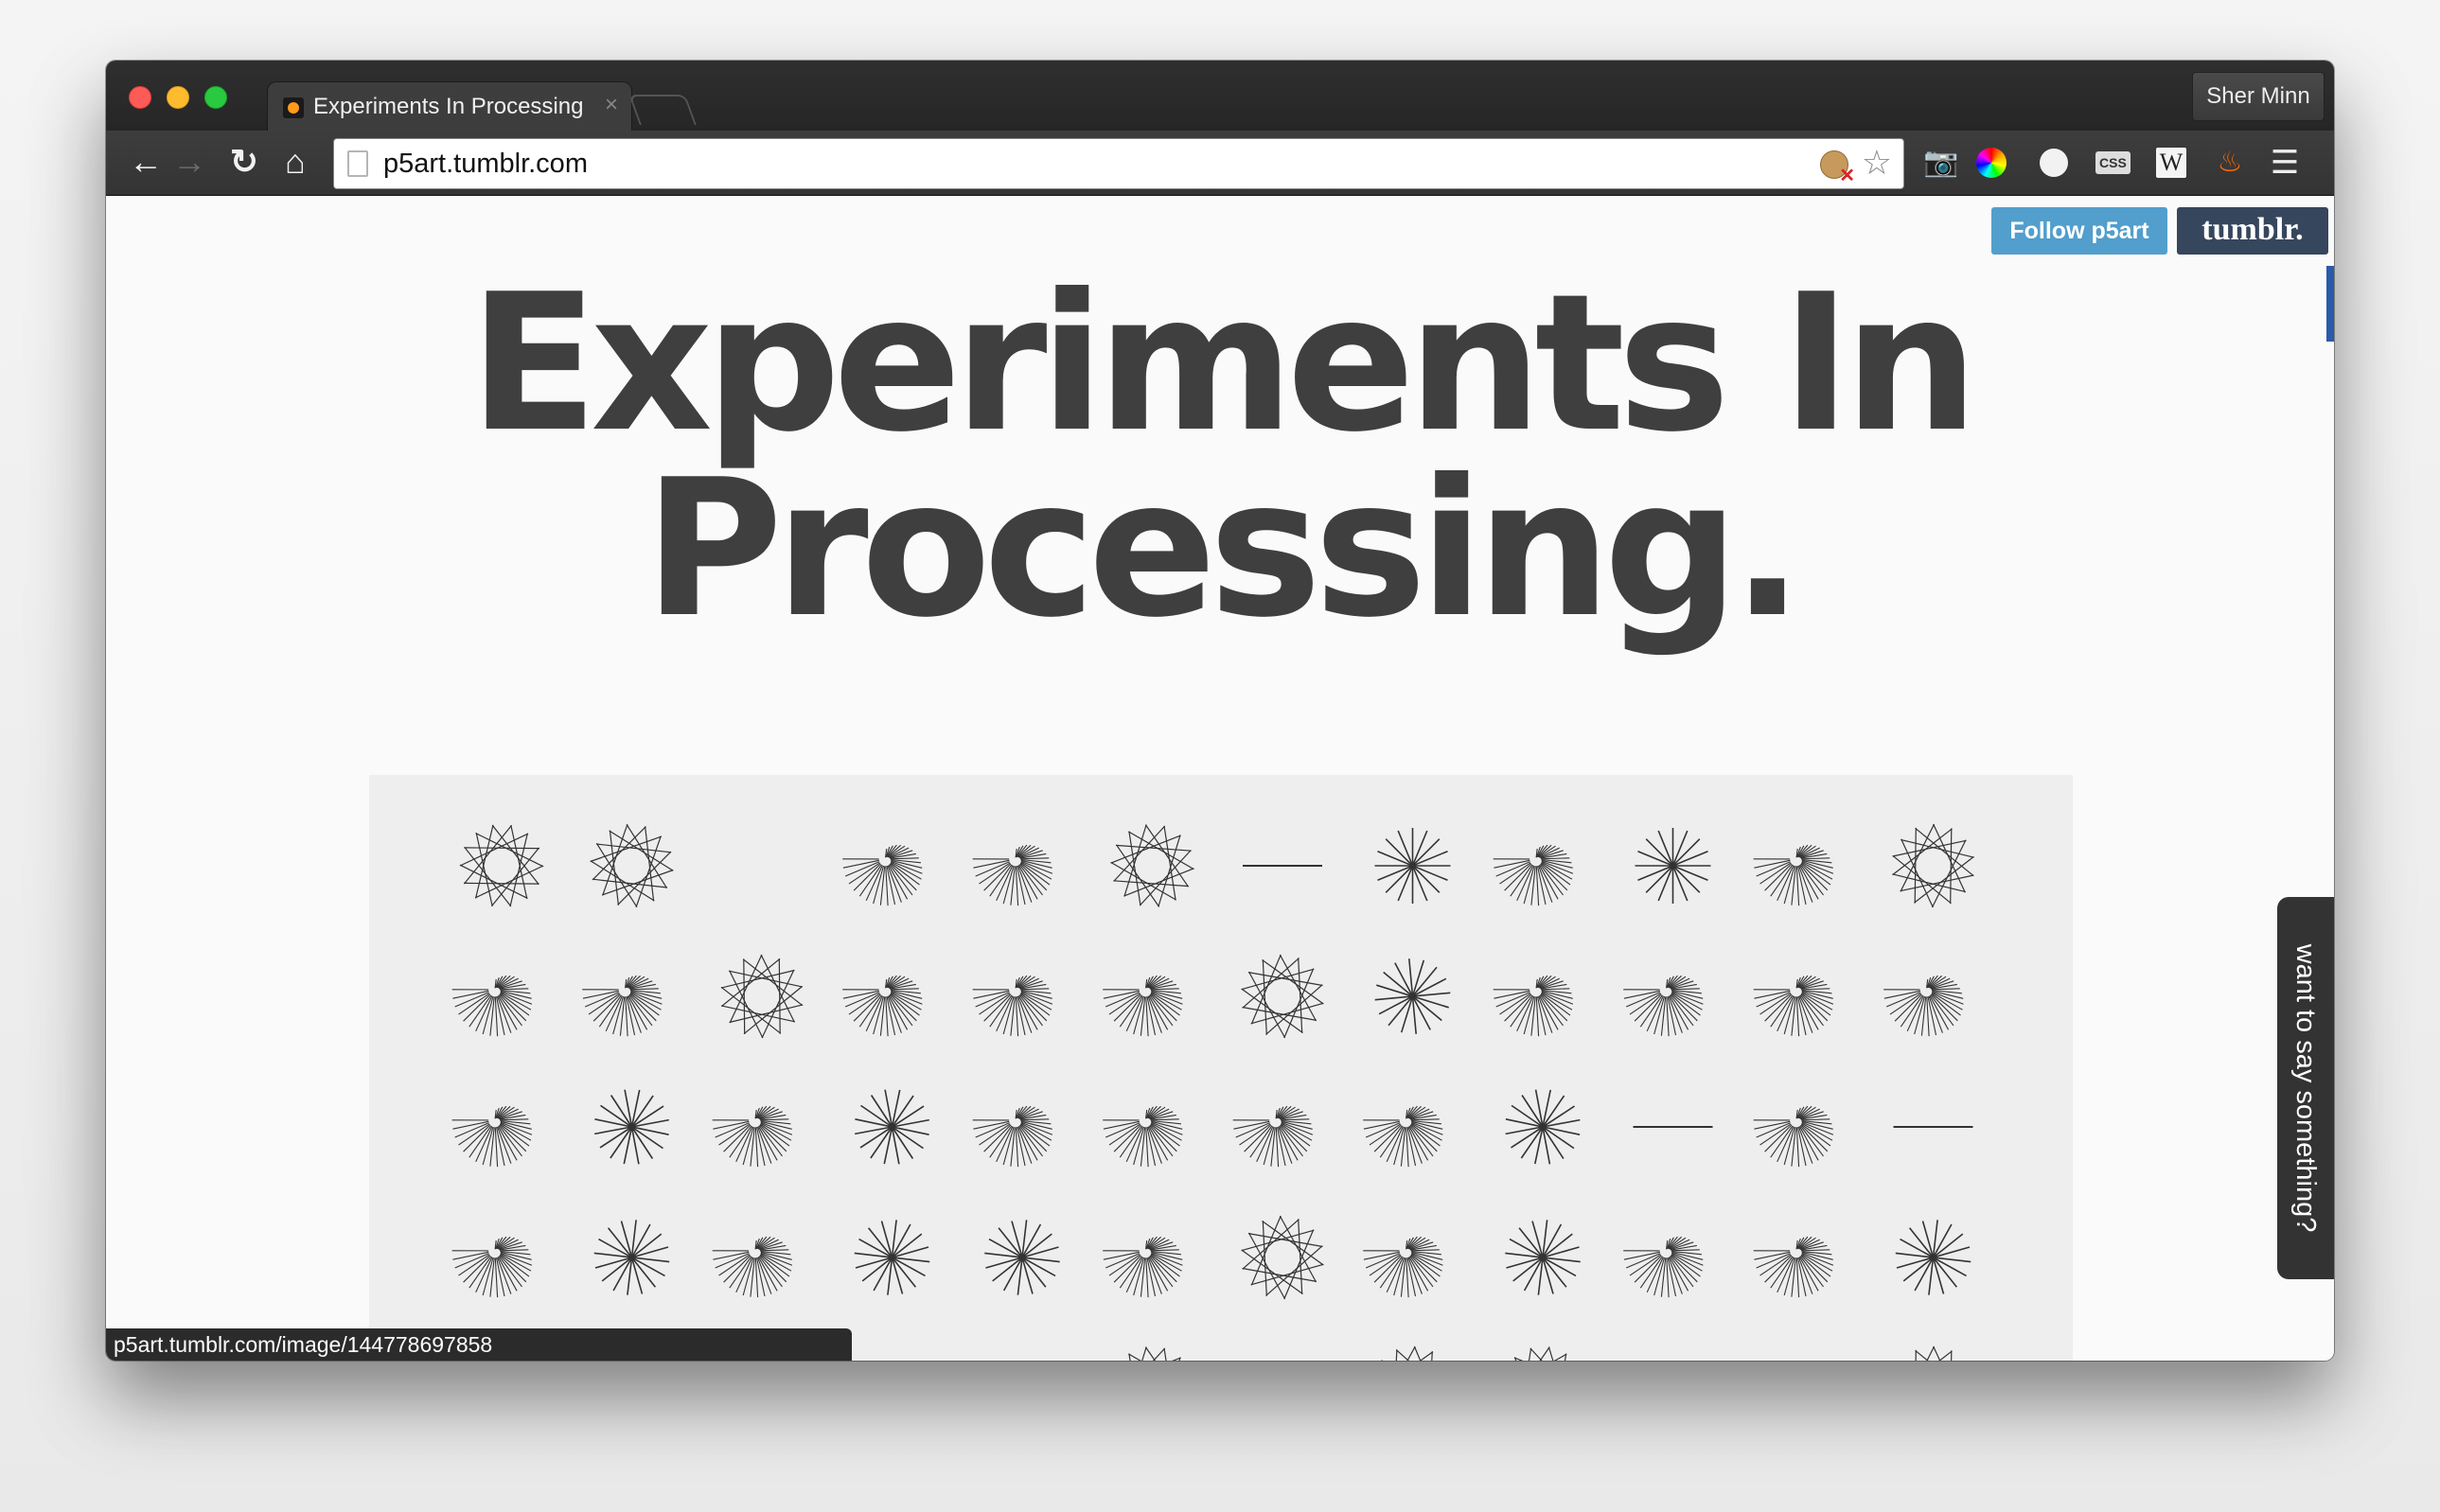  Describe the element at coordinates (189, 162) in the screenshot. I see `forward-button: →` at that location.